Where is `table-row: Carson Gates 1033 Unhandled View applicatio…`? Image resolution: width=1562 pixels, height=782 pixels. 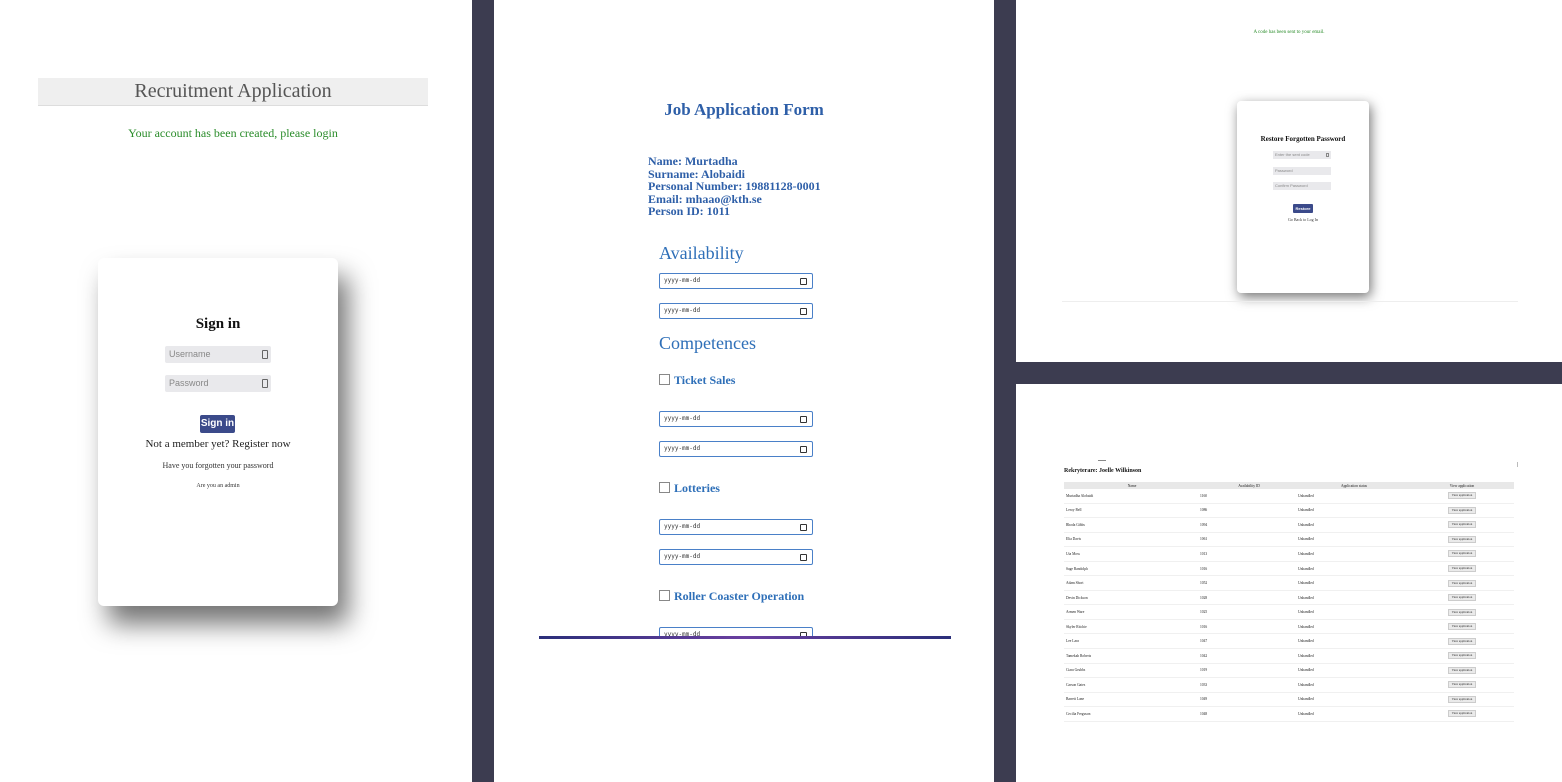 table-row: Carson Gates 1033 Unhandled View applicatio… is located at coordinates (1289, 685).